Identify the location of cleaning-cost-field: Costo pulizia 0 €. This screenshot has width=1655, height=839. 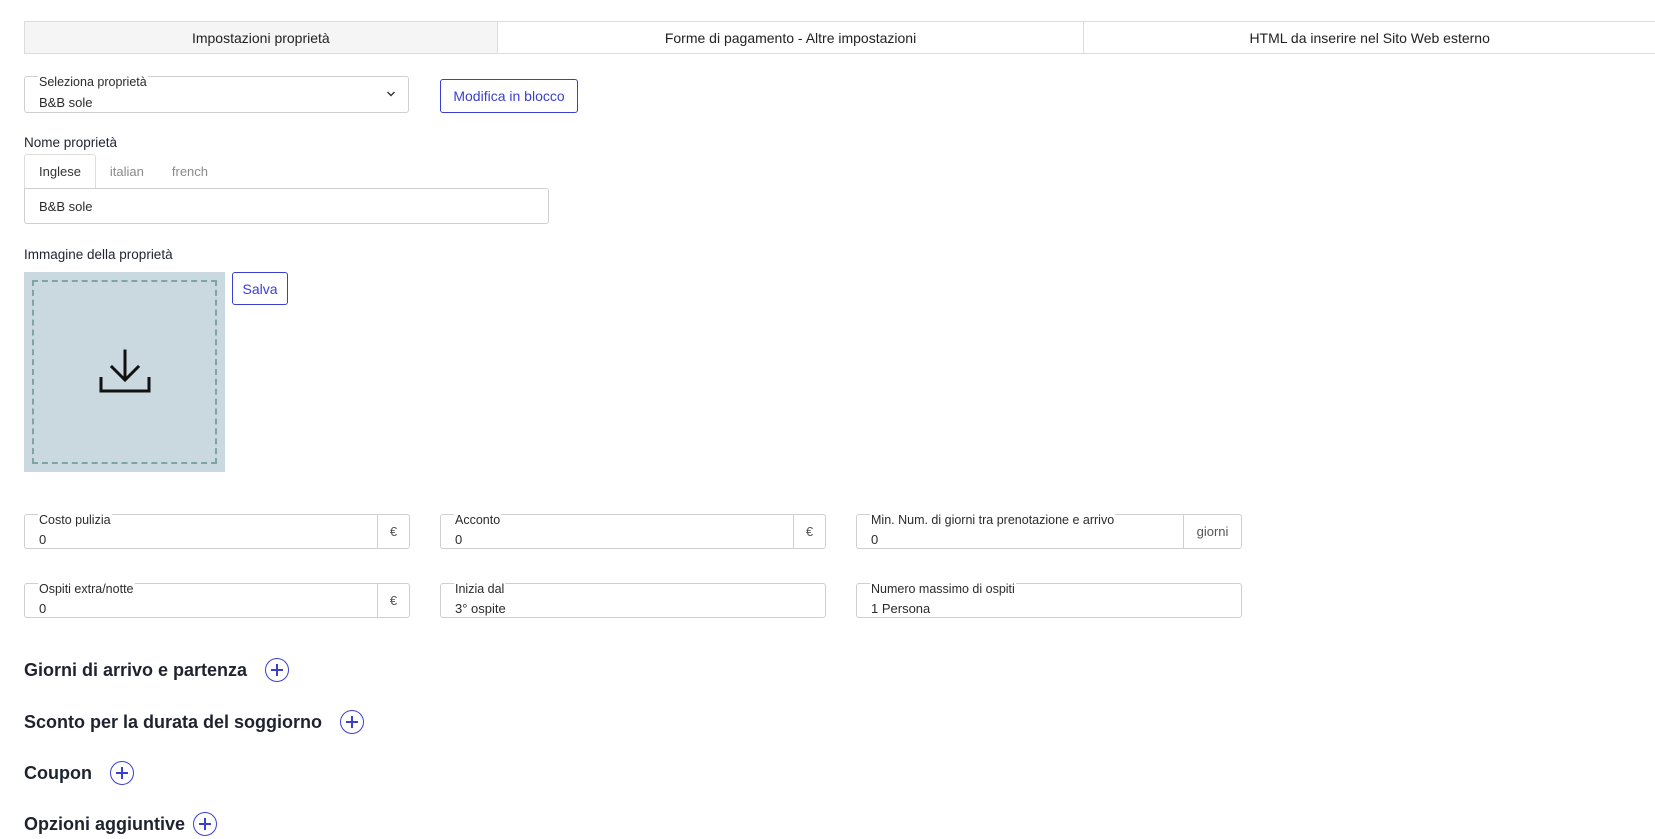
(217, 531).